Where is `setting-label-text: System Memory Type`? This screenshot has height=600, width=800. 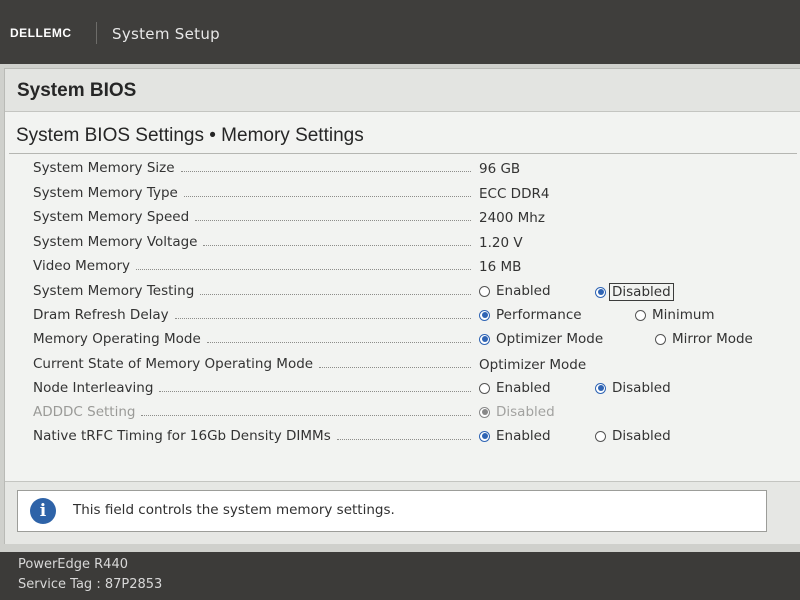
setting-label-text: System Memory Type is located at coordinates (105, 193).